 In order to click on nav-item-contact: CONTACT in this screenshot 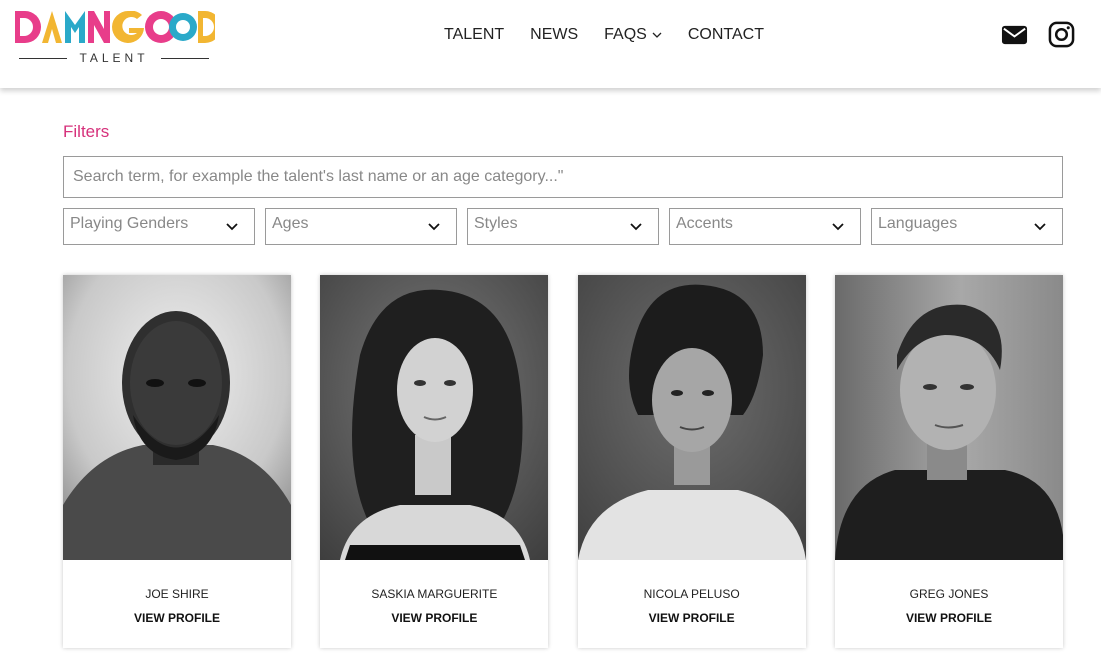, I will do `click(726, 35)`.